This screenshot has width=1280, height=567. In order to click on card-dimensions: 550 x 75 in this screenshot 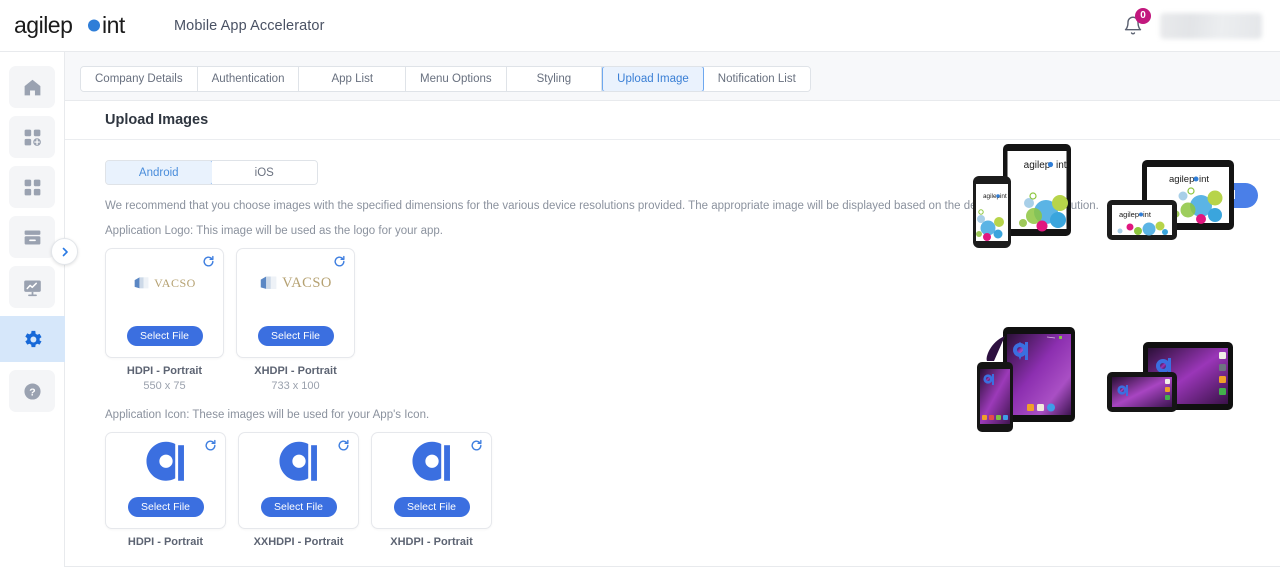, I will do `click(164, 385)`.